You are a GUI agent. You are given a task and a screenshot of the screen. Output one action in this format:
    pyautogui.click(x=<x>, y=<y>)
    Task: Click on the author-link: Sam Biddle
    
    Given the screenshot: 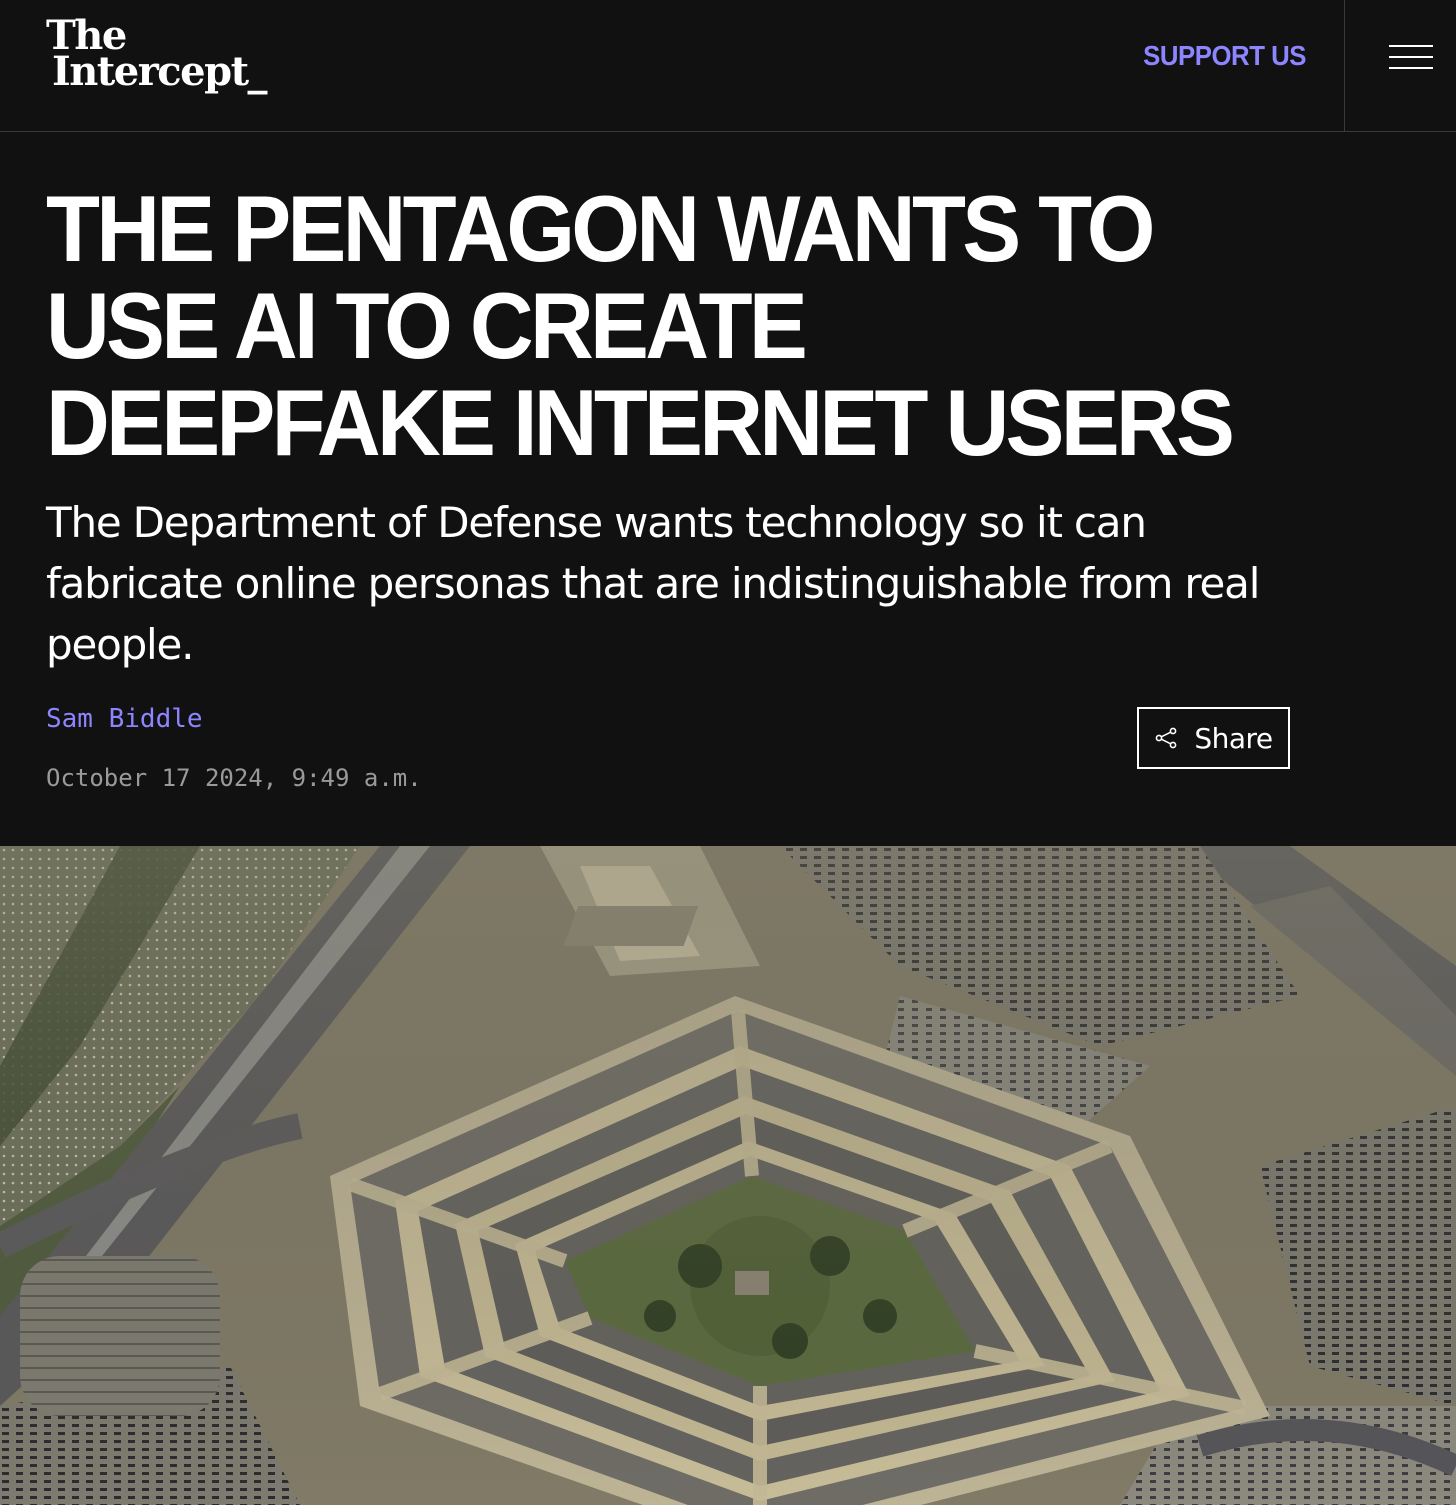 What is the action you would take?
    pyautogui.click(x=124, y=719)
    